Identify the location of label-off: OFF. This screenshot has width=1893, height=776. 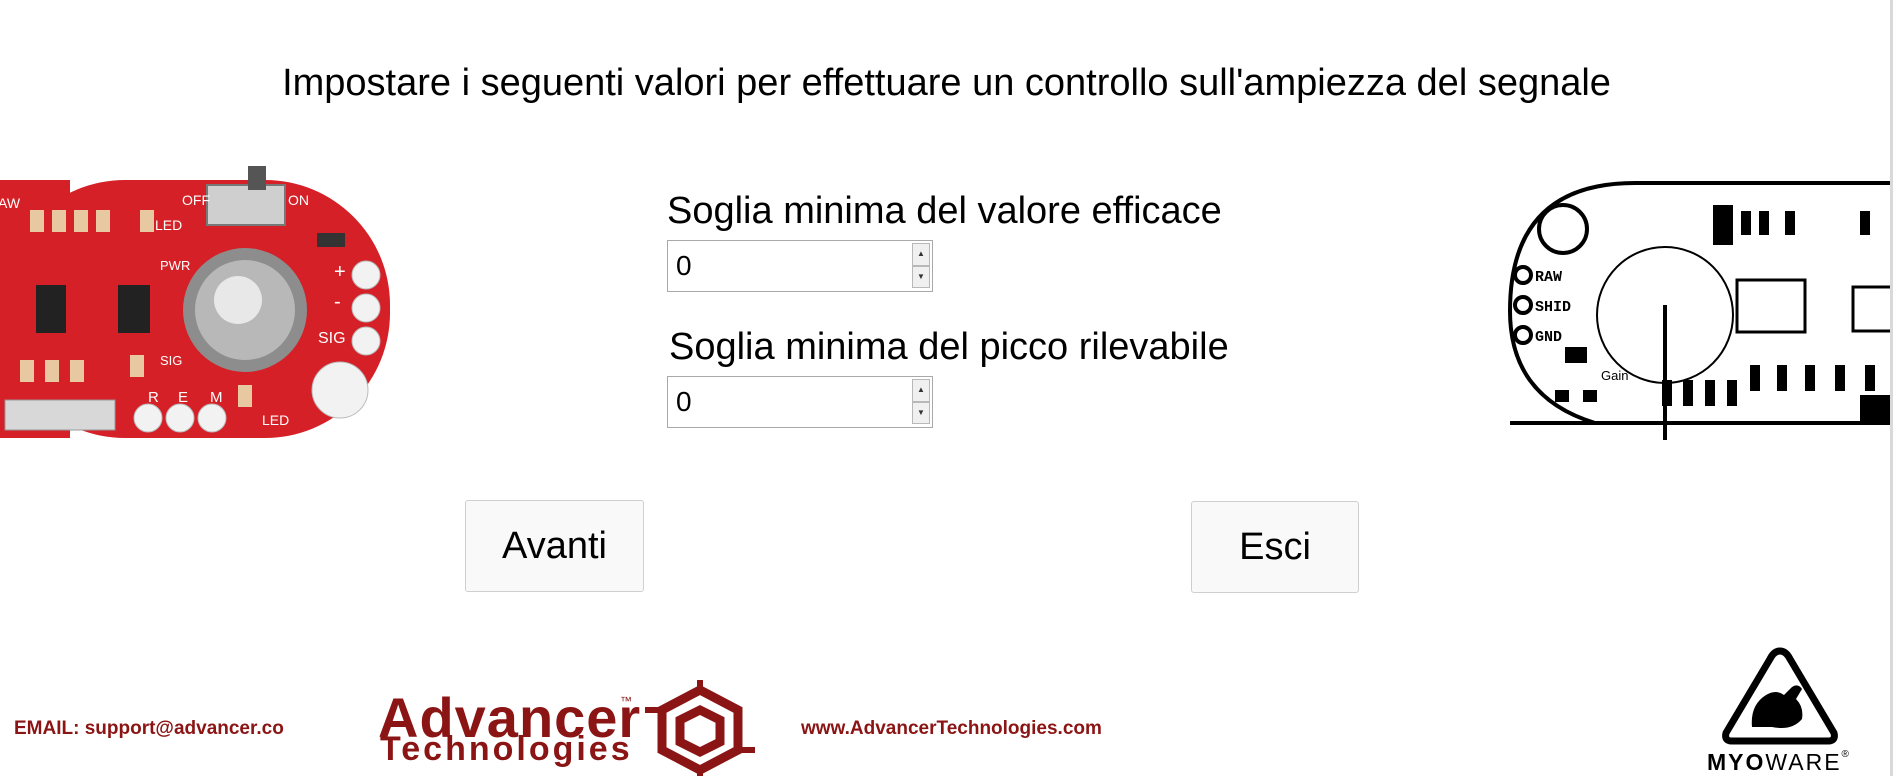
(196, 200).